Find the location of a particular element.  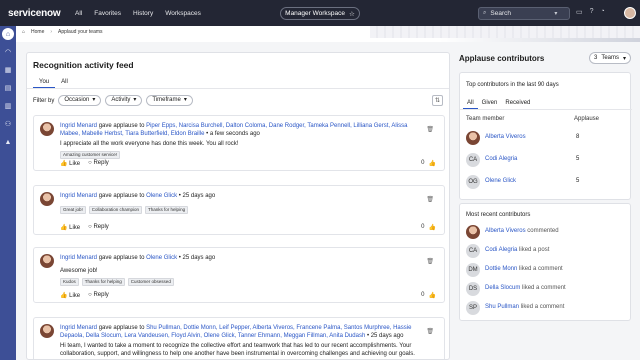

notifications-icon: ◔ is located at coordinates (603, 12).